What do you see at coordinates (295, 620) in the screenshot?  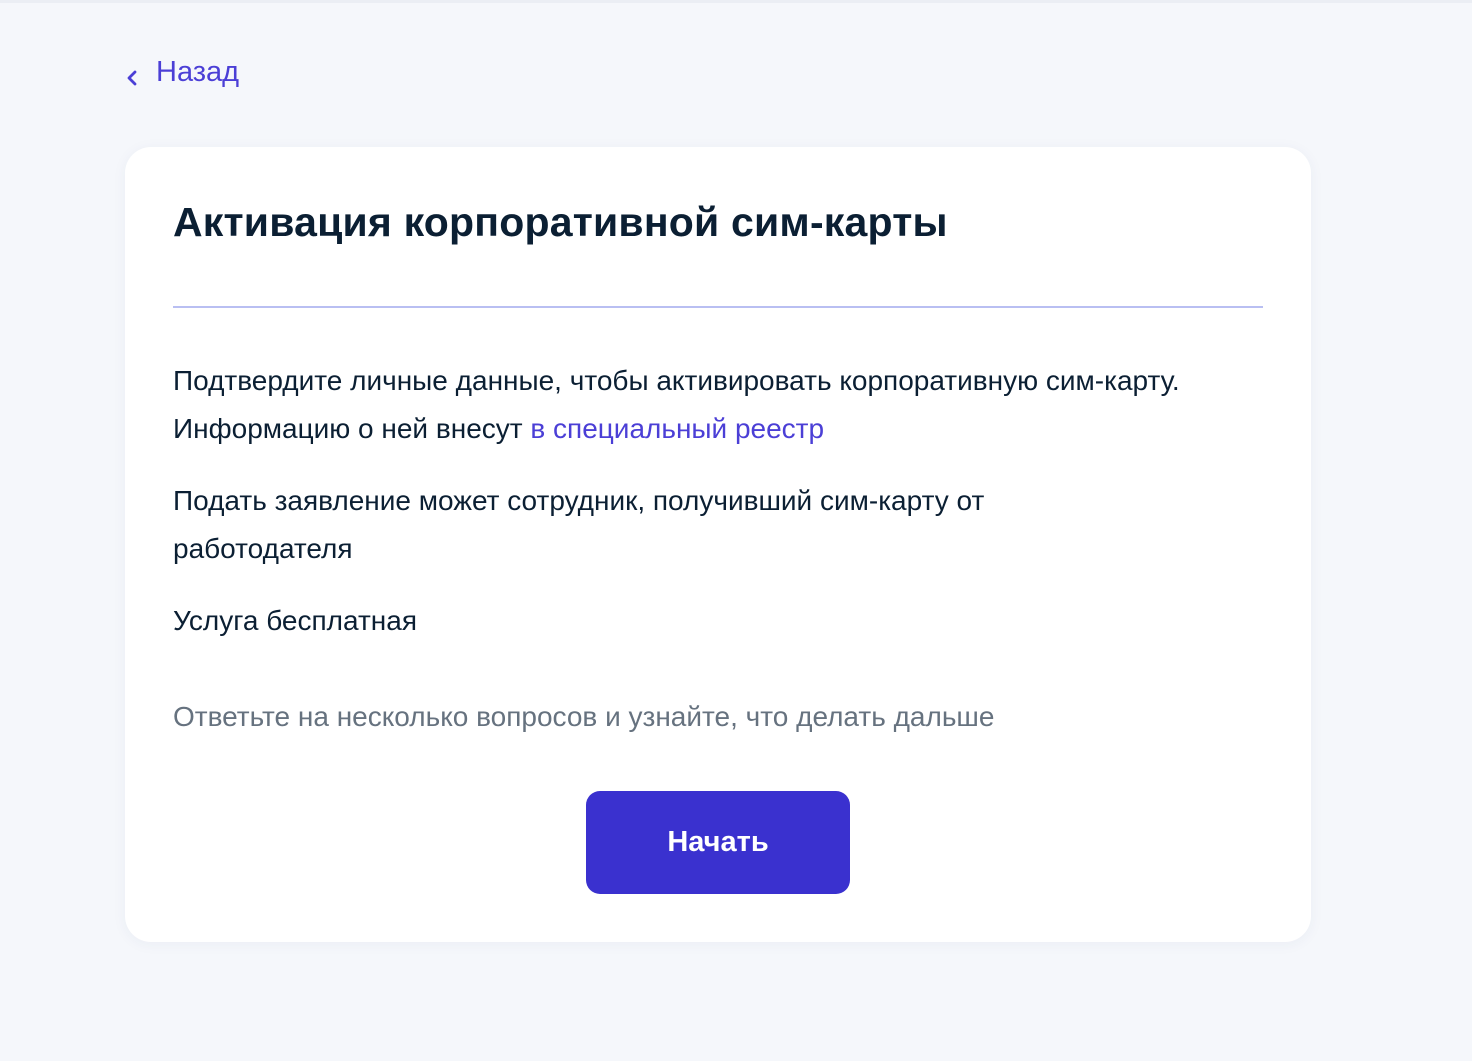 I see `price-paragraph: Услуга бесплатная` at bounding box center [295, 620].